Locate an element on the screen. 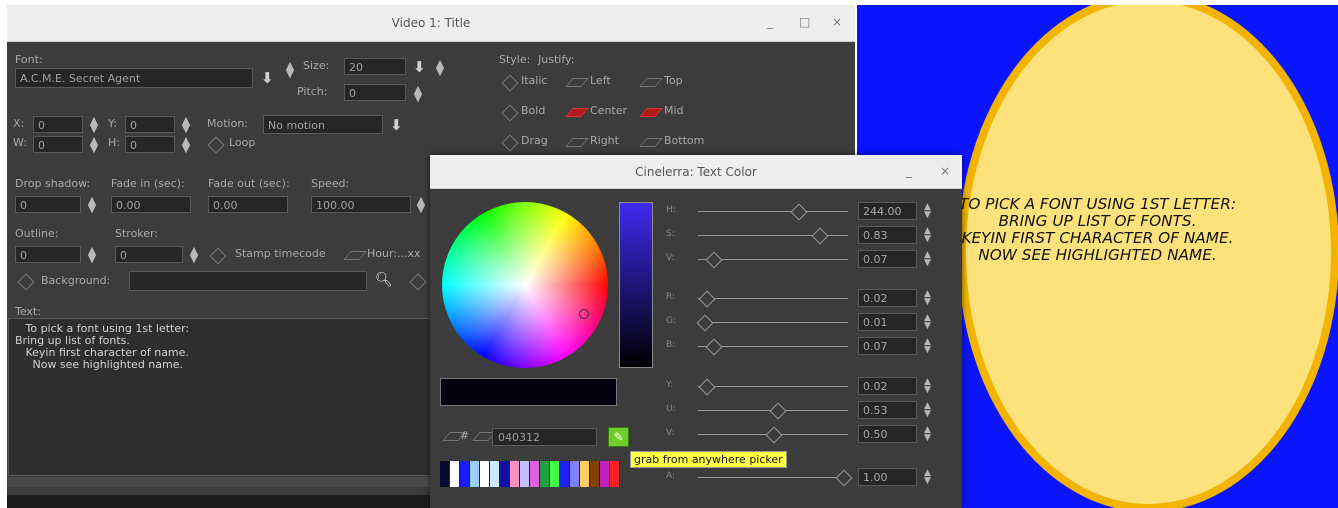 This screenshot has width=1338, height=508. background-option-checkbox is located at coordinates (418, 282).